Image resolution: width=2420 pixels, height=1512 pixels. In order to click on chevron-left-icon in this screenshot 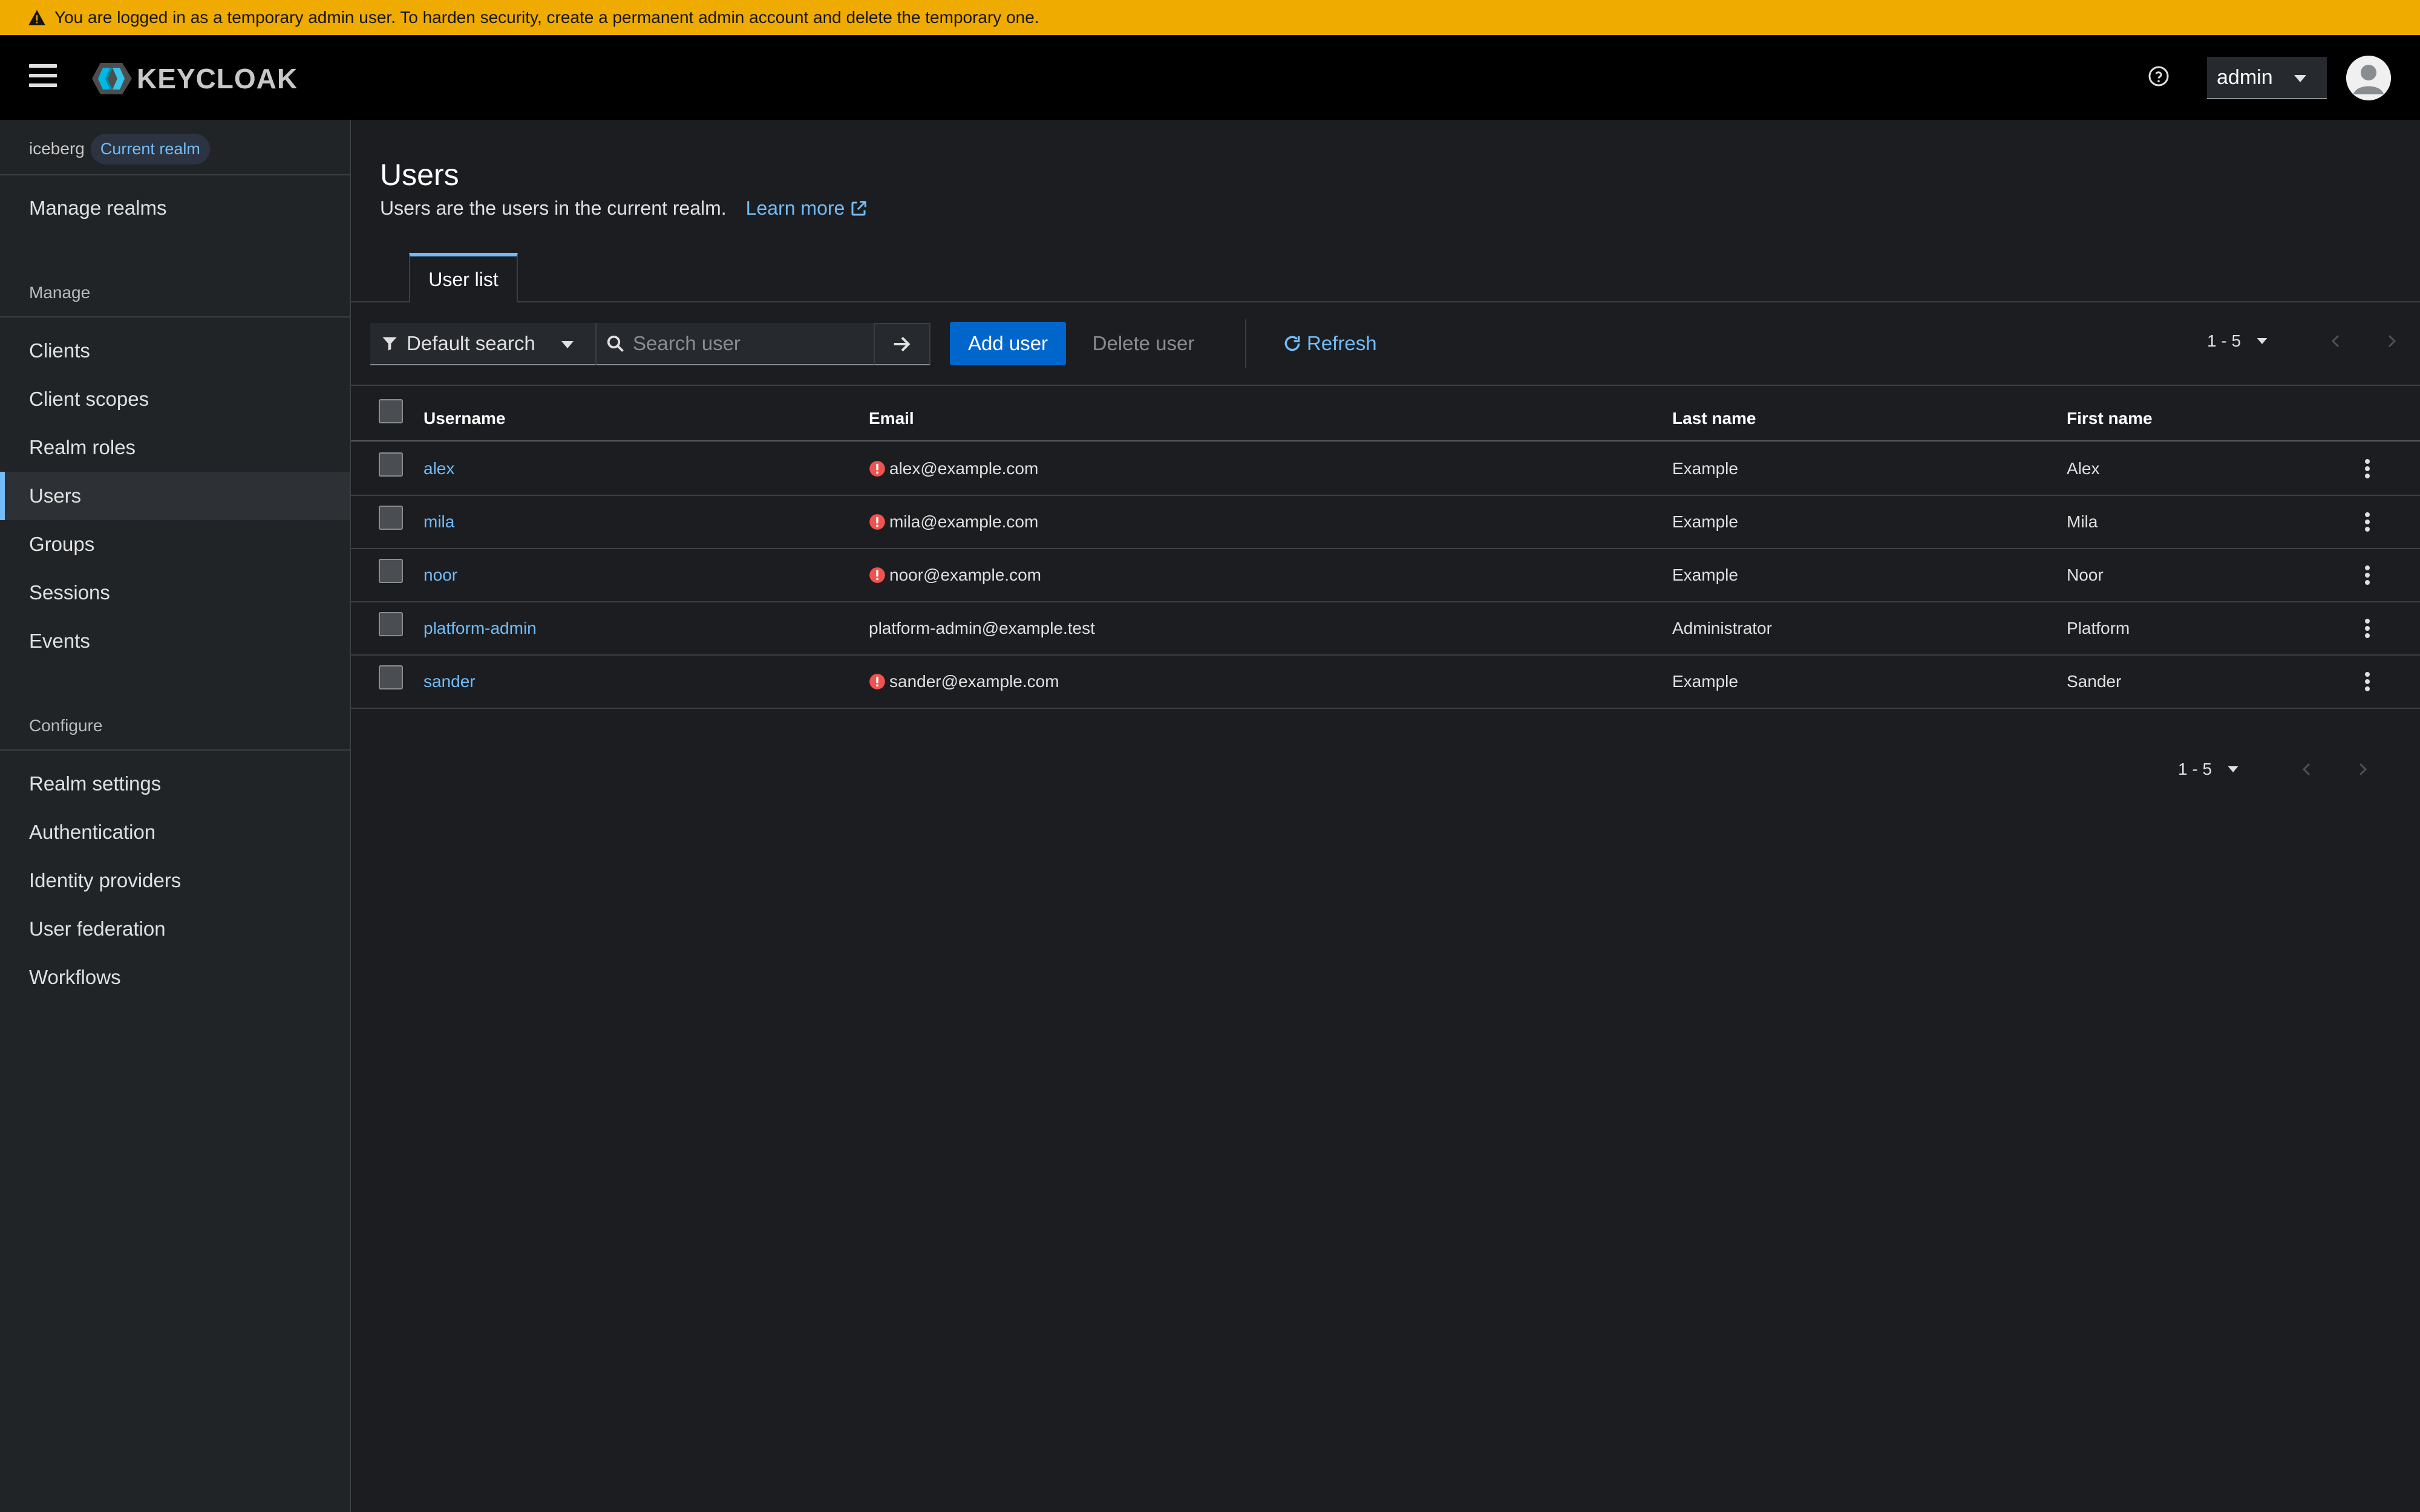, I will do `click(2335, 341)`.